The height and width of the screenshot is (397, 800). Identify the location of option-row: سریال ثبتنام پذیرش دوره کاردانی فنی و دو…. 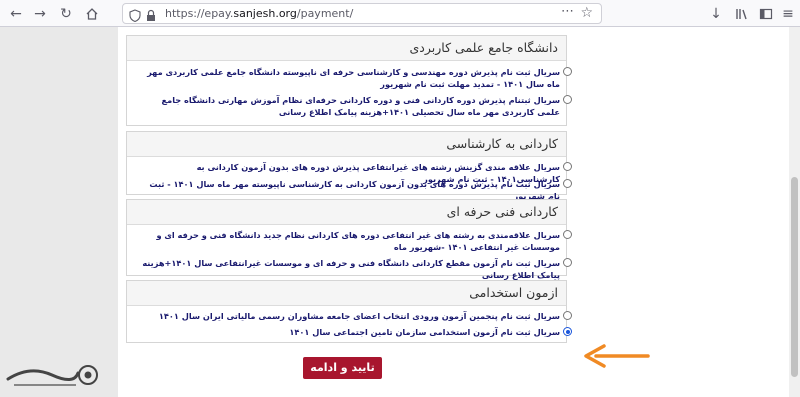
(356, 106).